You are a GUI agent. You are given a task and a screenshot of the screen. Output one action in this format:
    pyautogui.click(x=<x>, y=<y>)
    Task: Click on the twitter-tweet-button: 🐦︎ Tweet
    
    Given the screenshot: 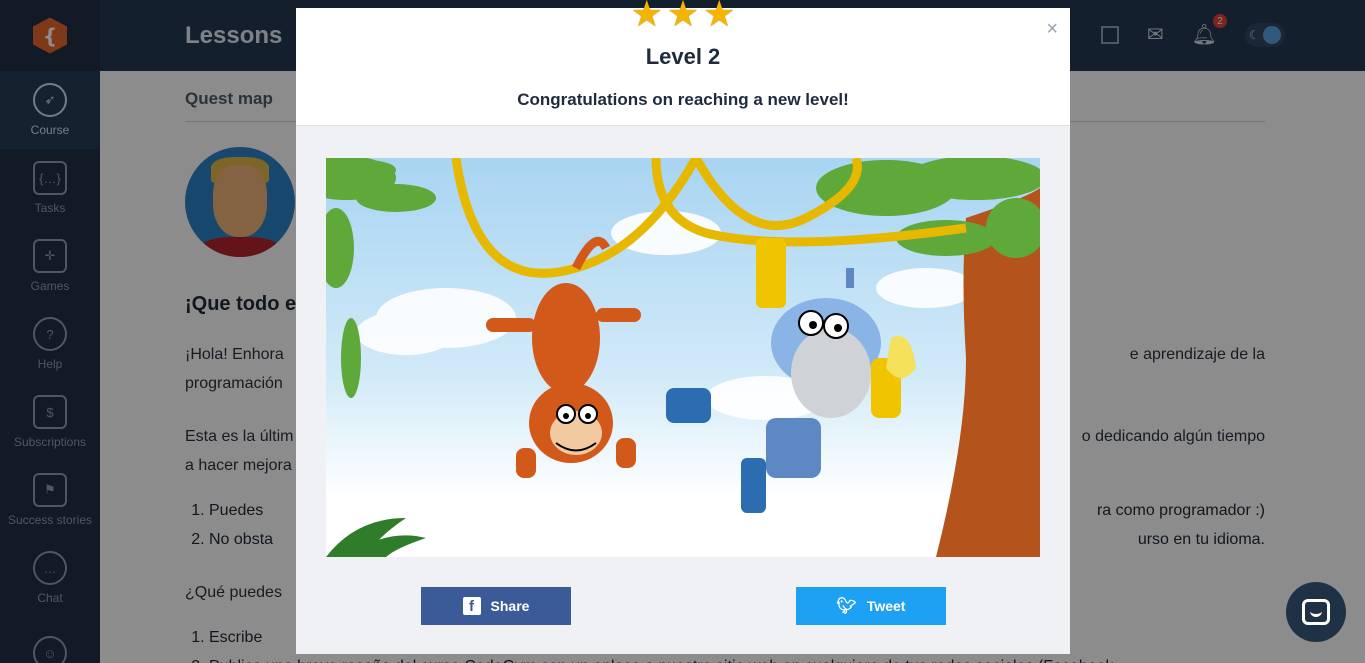 What is the action you would take?
    pyautogui.click(x=871, y=606)
    